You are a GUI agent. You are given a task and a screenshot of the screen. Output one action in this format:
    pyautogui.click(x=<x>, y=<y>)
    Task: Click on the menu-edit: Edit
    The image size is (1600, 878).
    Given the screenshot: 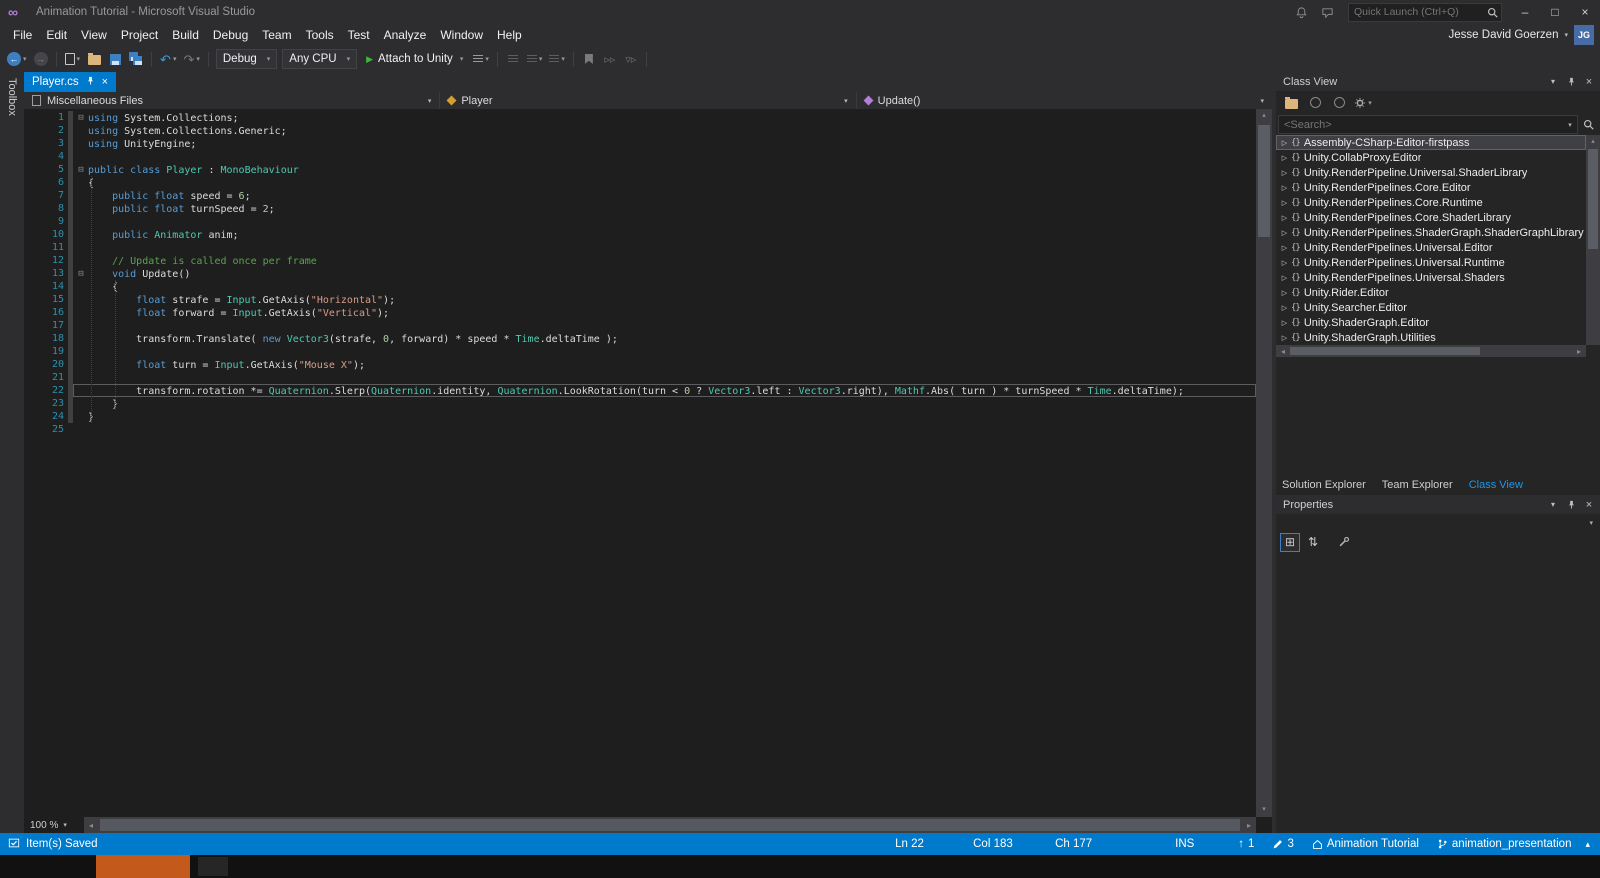 What is the action you would take?
    pyautogui.click(x=56, y=35)
    